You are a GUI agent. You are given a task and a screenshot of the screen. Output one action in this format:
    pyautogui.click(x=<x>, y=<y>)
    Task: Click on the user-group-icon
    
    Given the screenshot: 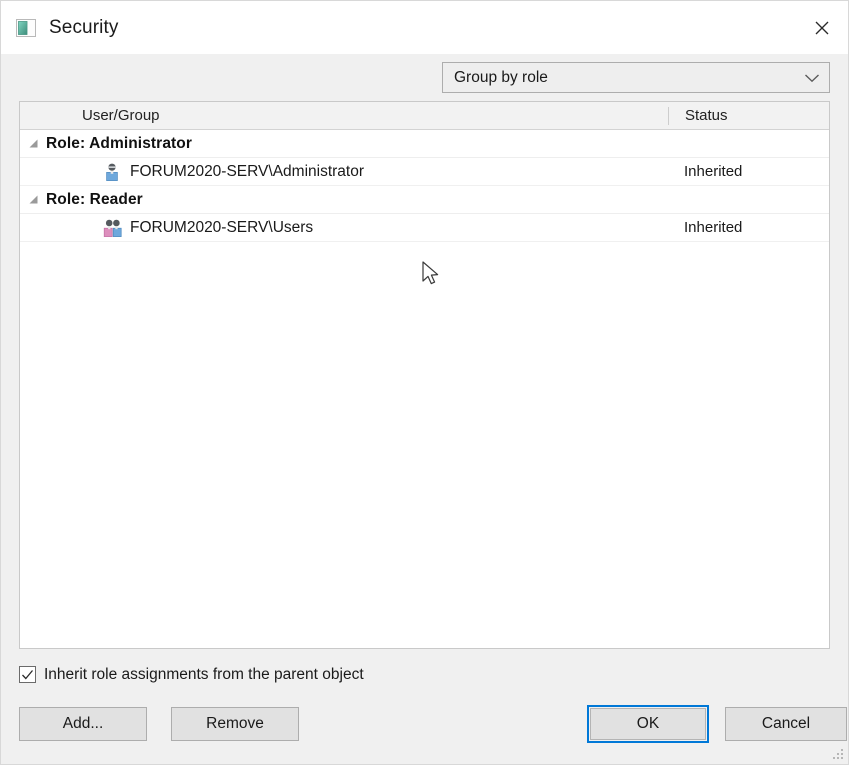 What is the action you would take?
    pyautogui.click(x=112, y=228)
    